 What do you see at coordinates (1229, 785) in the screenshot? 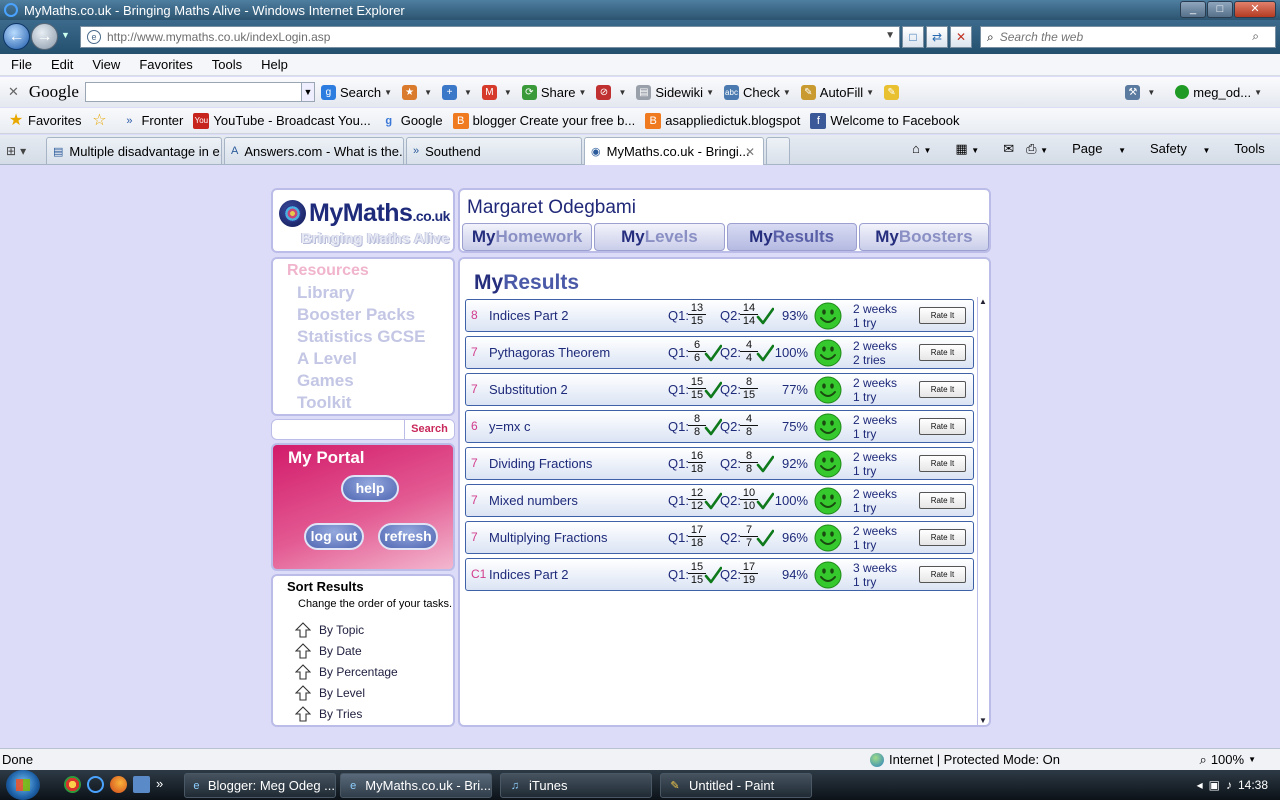
I see `volume-icon: ♪` at bounding box center [1229, 785].